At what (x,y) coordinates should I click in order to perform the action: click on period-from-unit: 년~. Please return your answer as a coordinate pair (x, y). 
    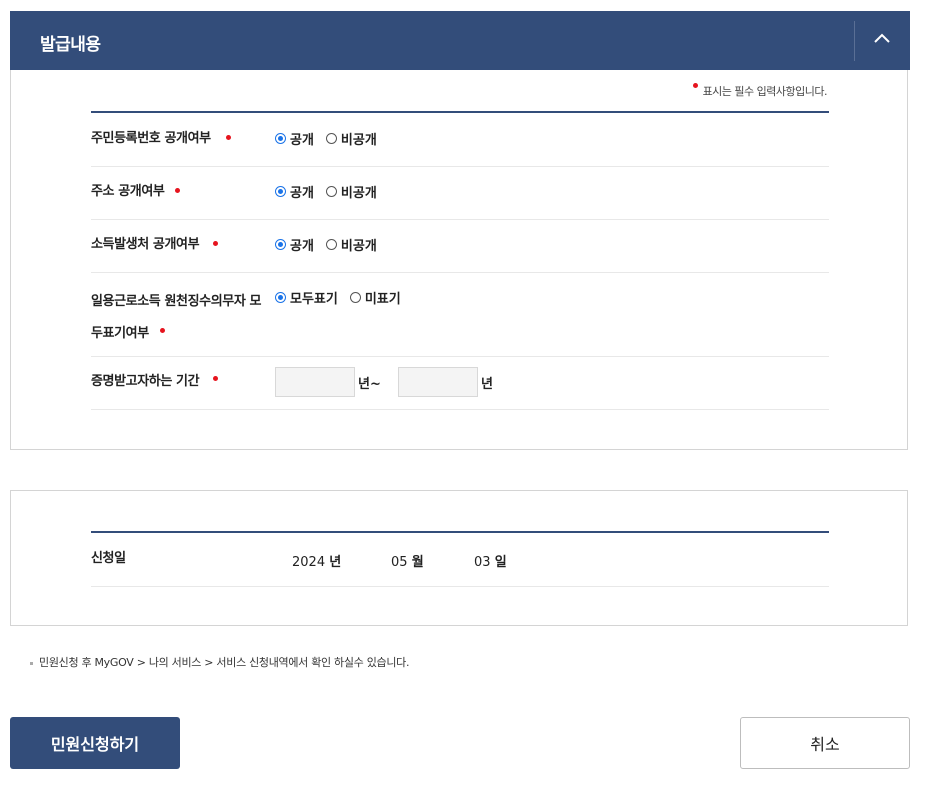
    Looking at the image, I should click on (369, 384).